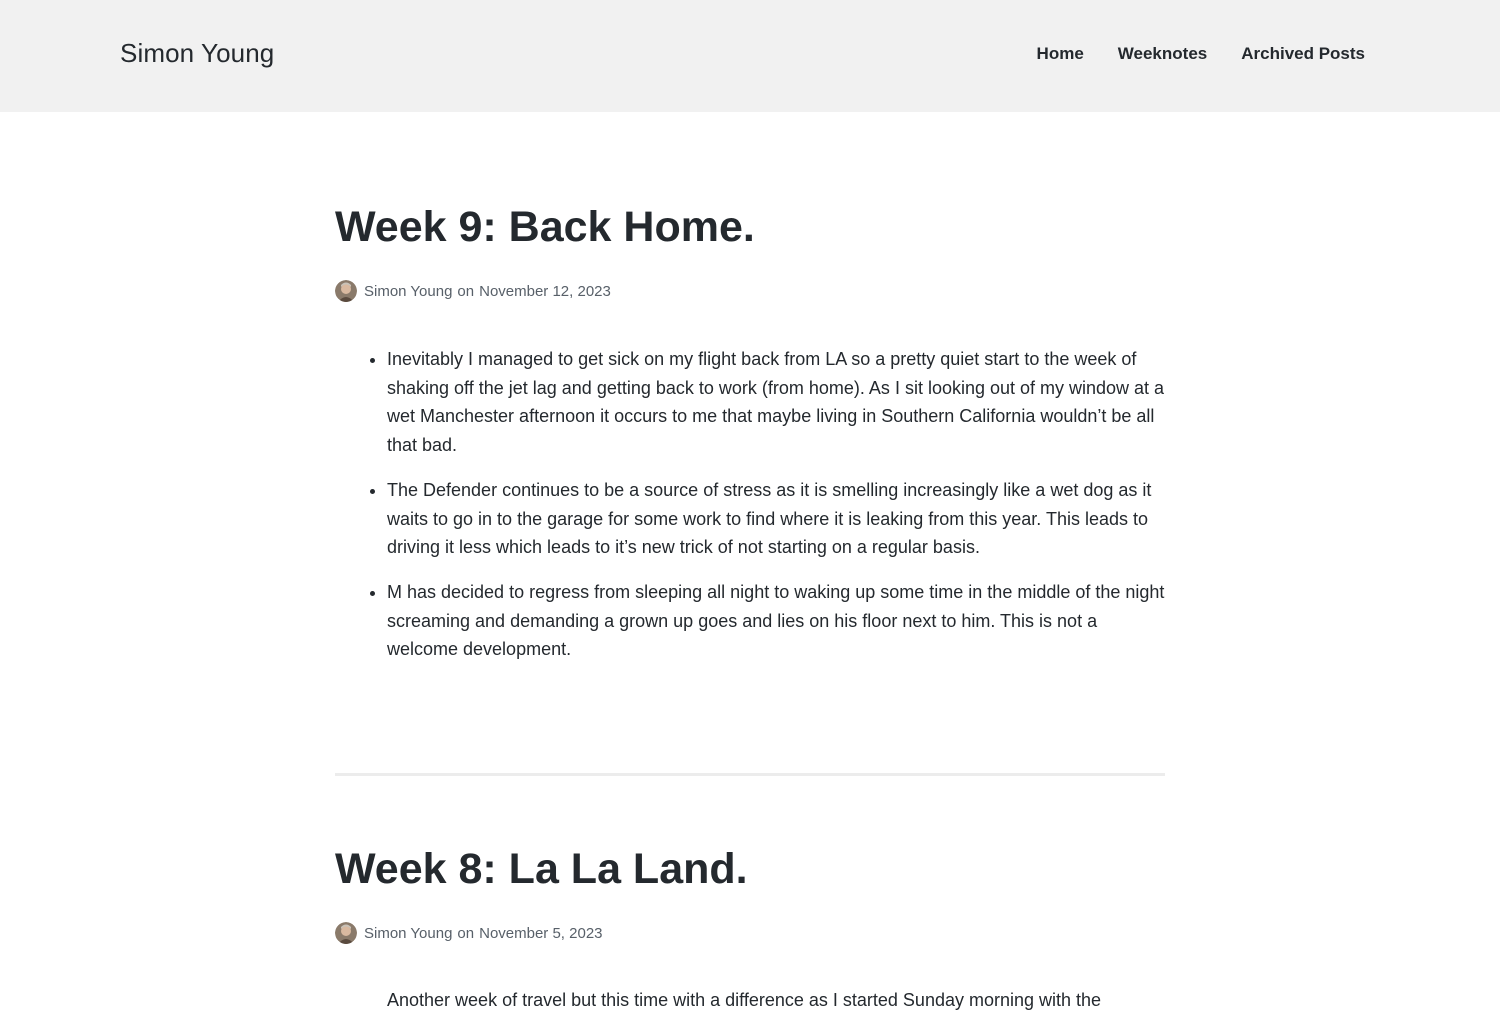 This screenshot has width=1500, height=1015. What do you see at coordinates (541, 933) in the screenshot?
I see `post-date: November 5, 2023` at bounding box center [541, 933].